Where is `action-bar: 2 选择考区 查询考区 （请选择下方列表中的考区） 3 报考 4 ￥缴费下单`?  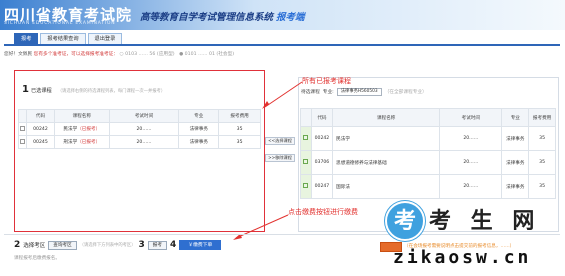
action-bar: 2 选择考区 查询考区 （请选择下方列表中的考区） 3 报考 4 ￥缴费下单 is located at coordinates (118, 245).